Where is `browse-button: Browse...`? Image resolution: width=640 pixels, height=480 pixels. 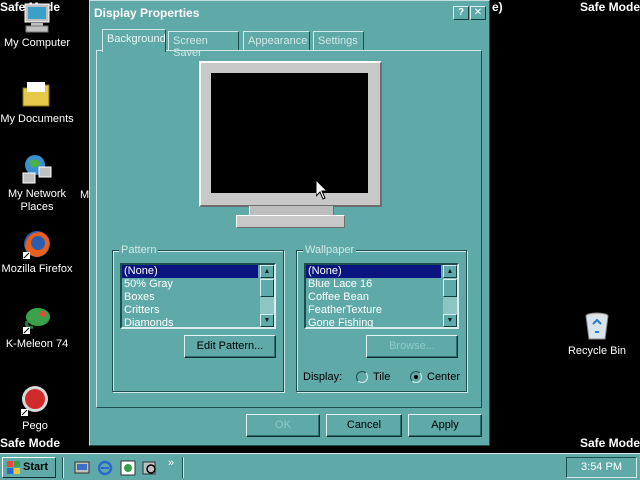 browse-button: Browse... is located at coordinates (412, 346).